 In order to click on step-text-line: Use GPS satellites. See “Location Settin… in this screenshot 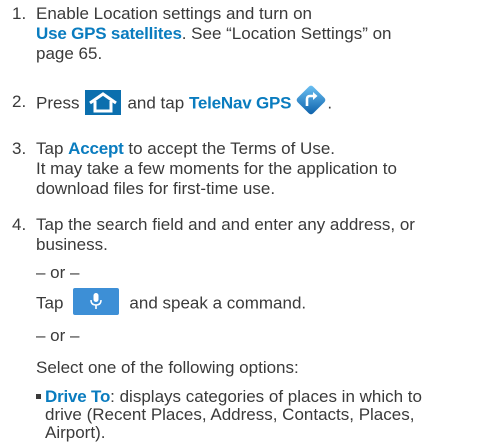, I will do `click(256, 34)`.